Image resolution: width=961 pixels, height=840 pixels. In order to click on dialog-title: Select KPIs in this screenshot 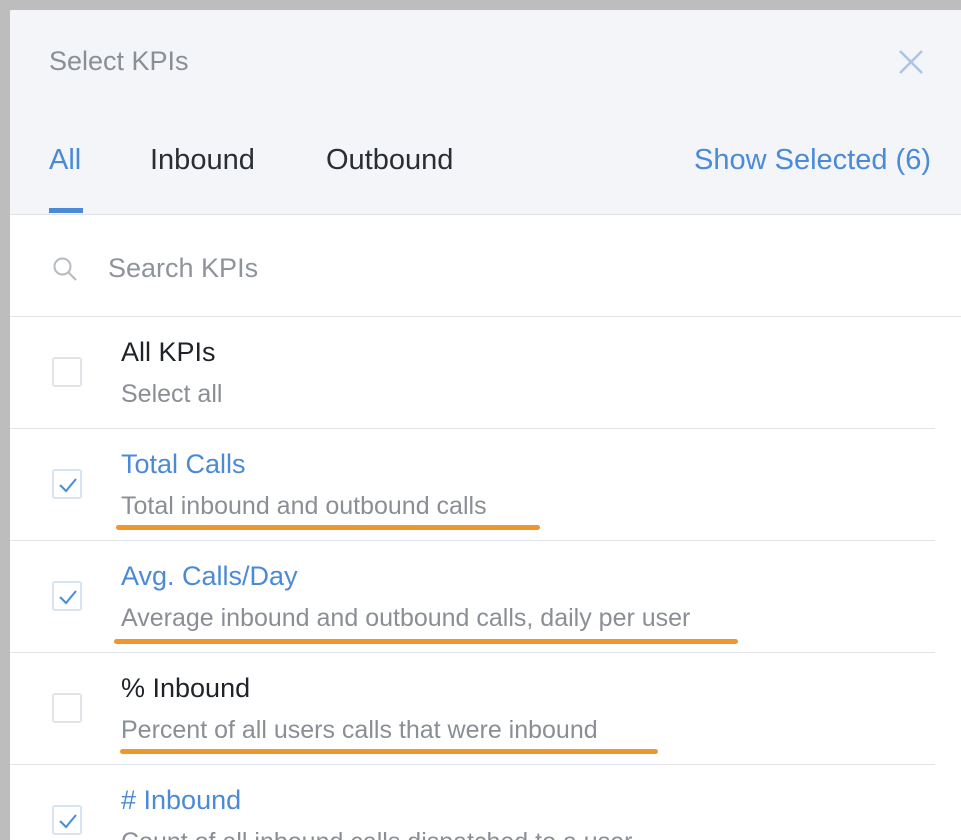, I will do `click(119, 61)`.